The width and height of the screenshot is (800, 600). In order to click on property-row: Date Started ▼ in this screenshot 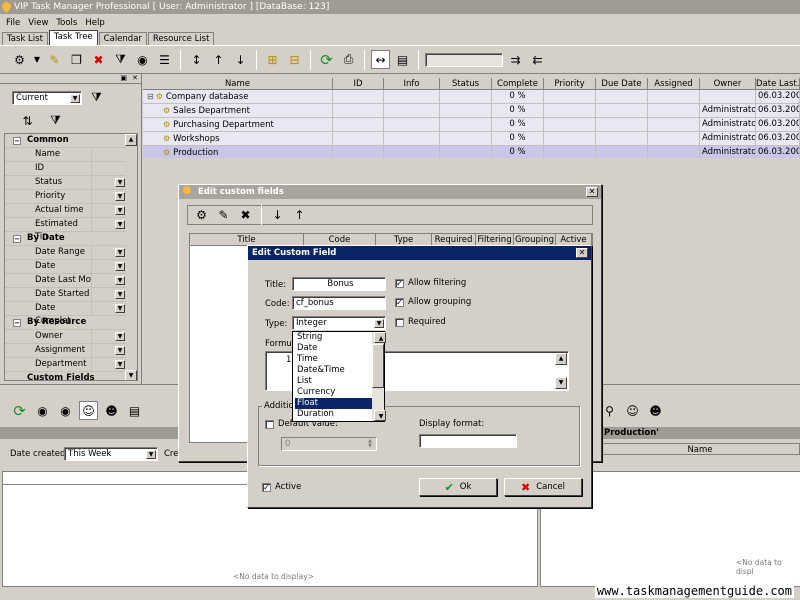, I will do `click(65, 295)`.